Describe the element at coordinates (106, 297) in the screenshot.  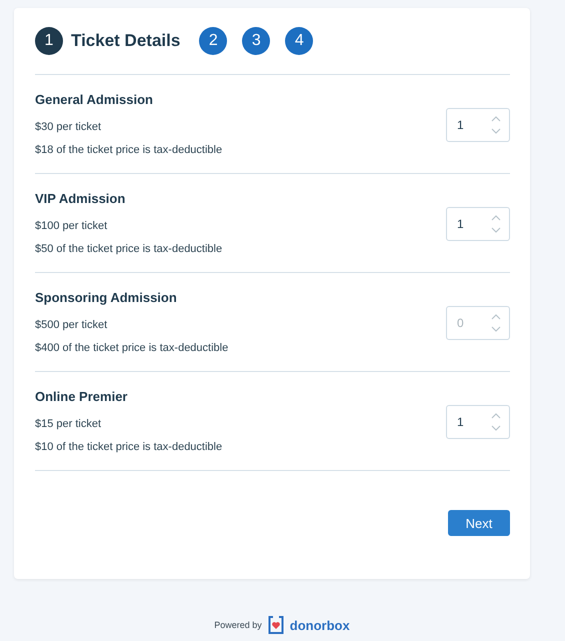
I see `ticket-name: Sponsoring Admission` at that location.